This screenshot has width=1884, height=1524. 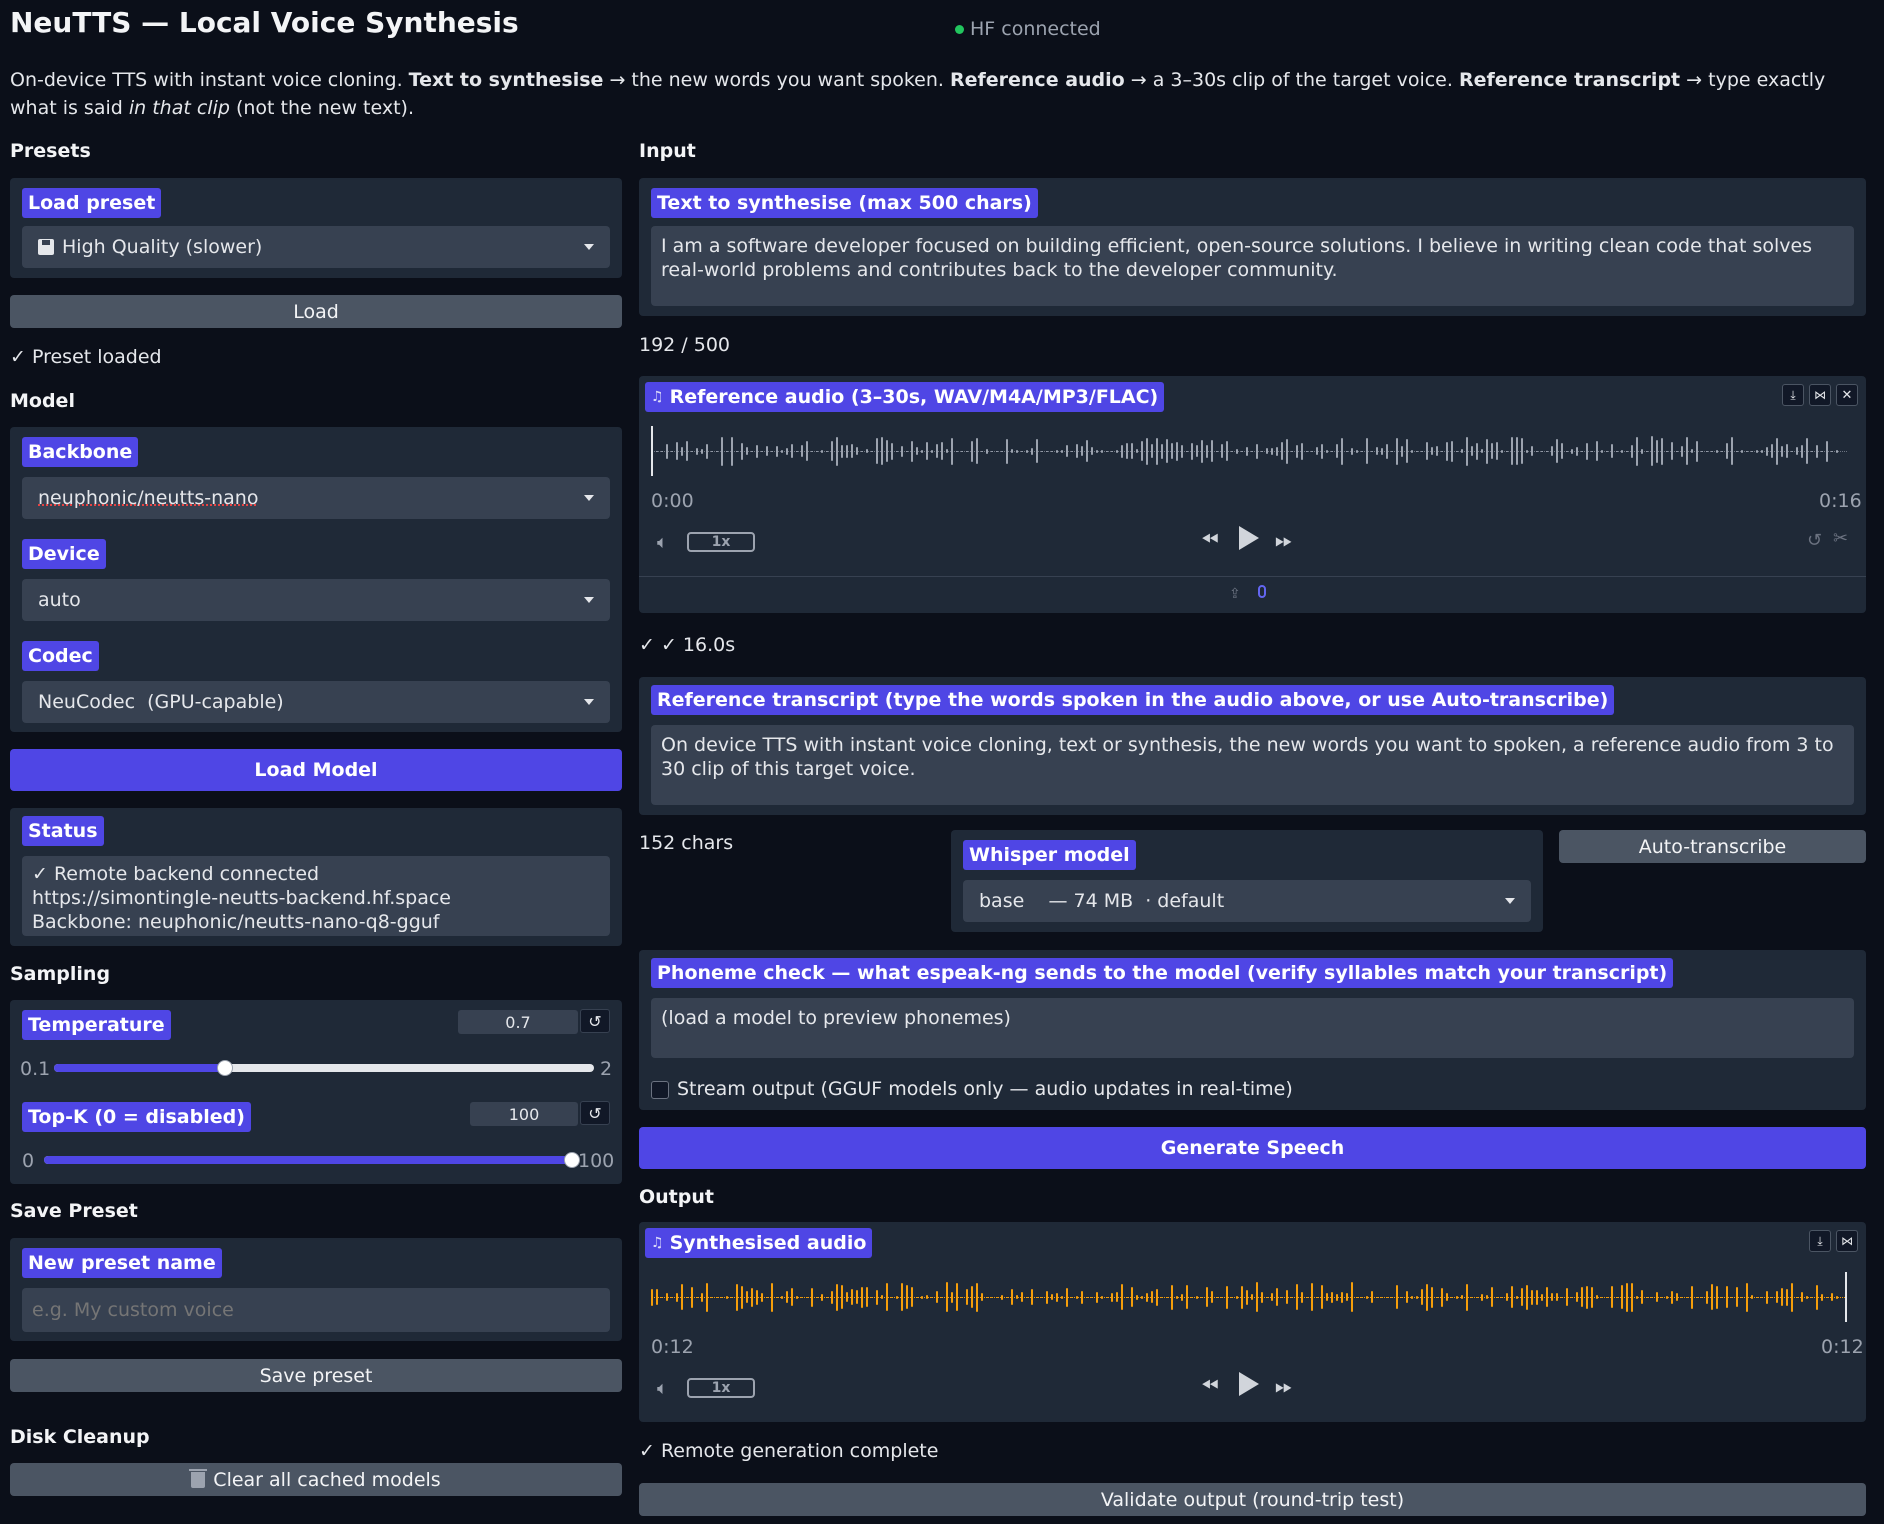 What do you see at coordinates (524, 1114) in the screenshot?
I see `topk-number-input: 100` at bounding box center [524, 1114].